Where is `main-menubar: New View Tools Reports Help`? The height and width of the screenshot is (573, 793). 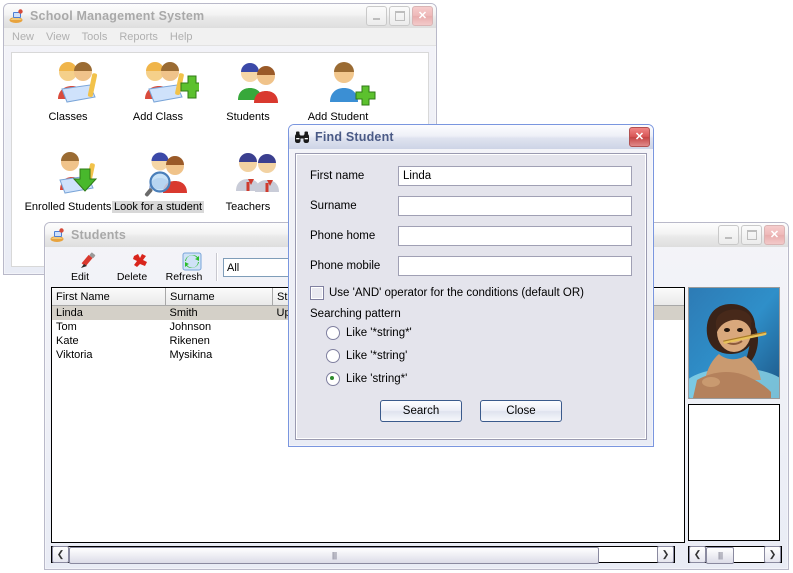
main-menubar: New View Tools Reports Help is located at coordinates (220, 37).